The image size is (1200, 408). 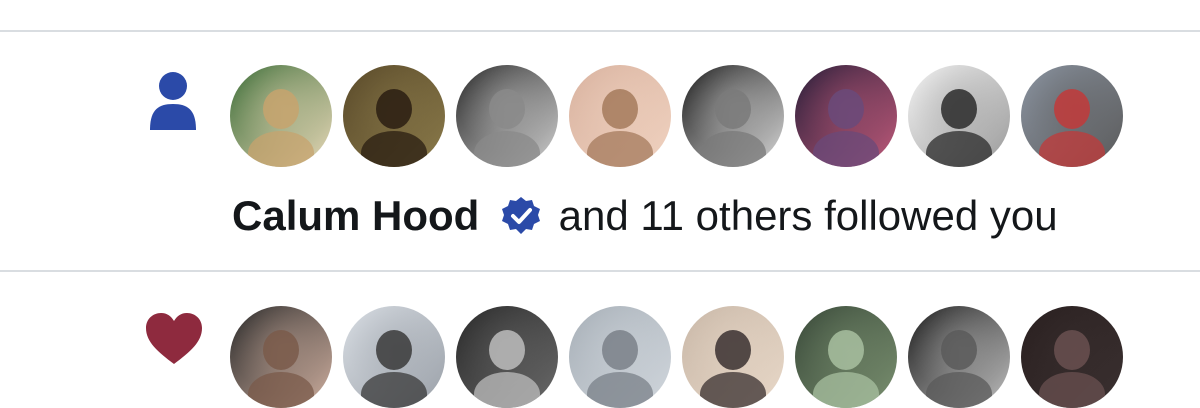 What do you see at coordinates (521, 222) in the screenshot?
I see `verified-badge-icon` at bounding box center [521, 222].